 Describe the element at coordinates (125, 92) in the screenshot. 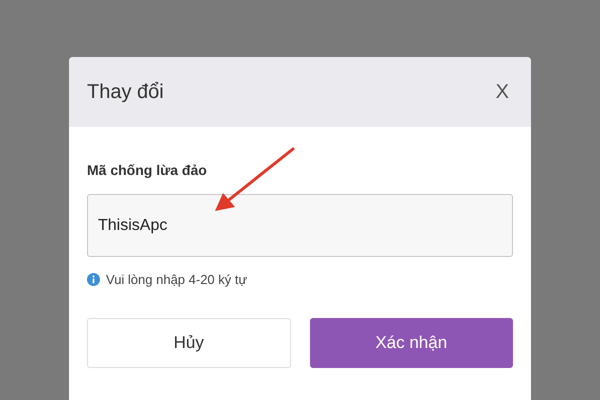

I see `dialog-title: Thay đổi` at that location.